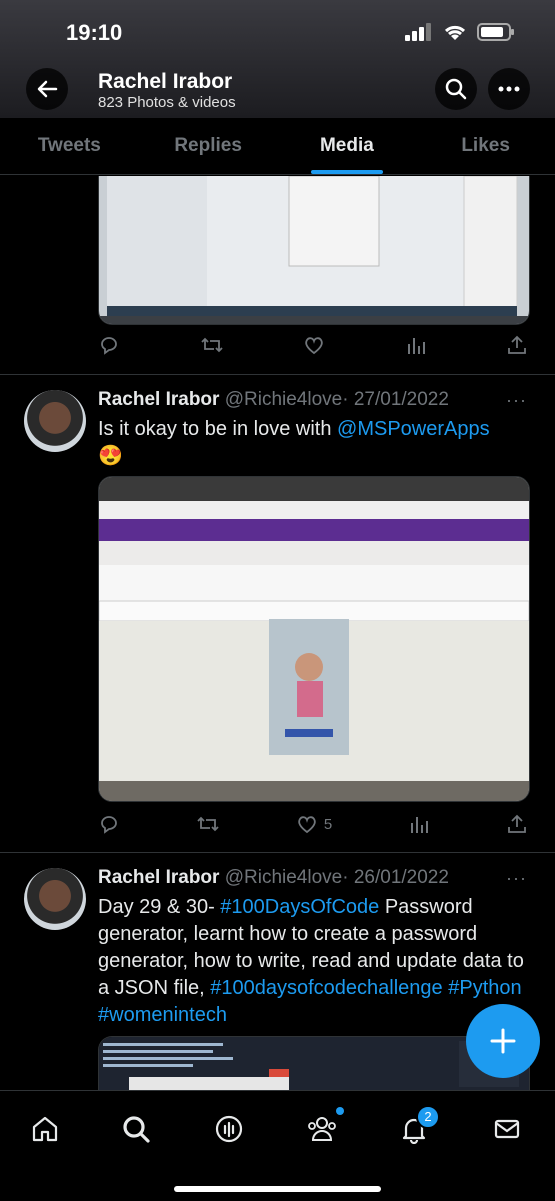  I want to click on bottom-nav: 2, so click(277, 1145).